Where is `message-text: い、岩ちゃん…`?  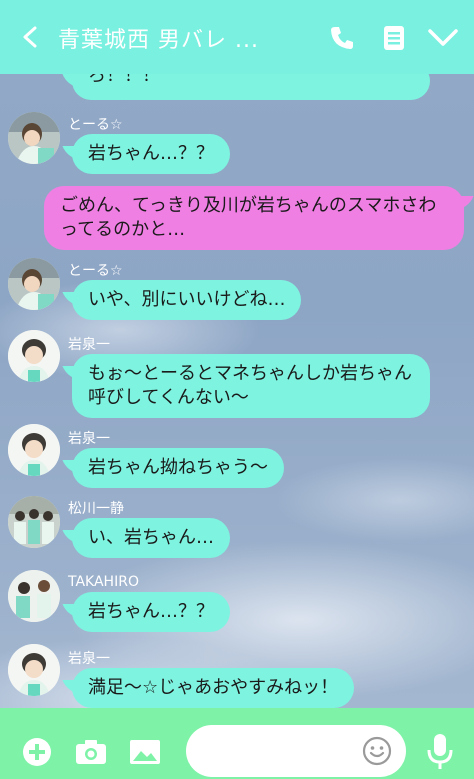 message-text: い、岩ちゃん… is located at coordinates (151, 537).